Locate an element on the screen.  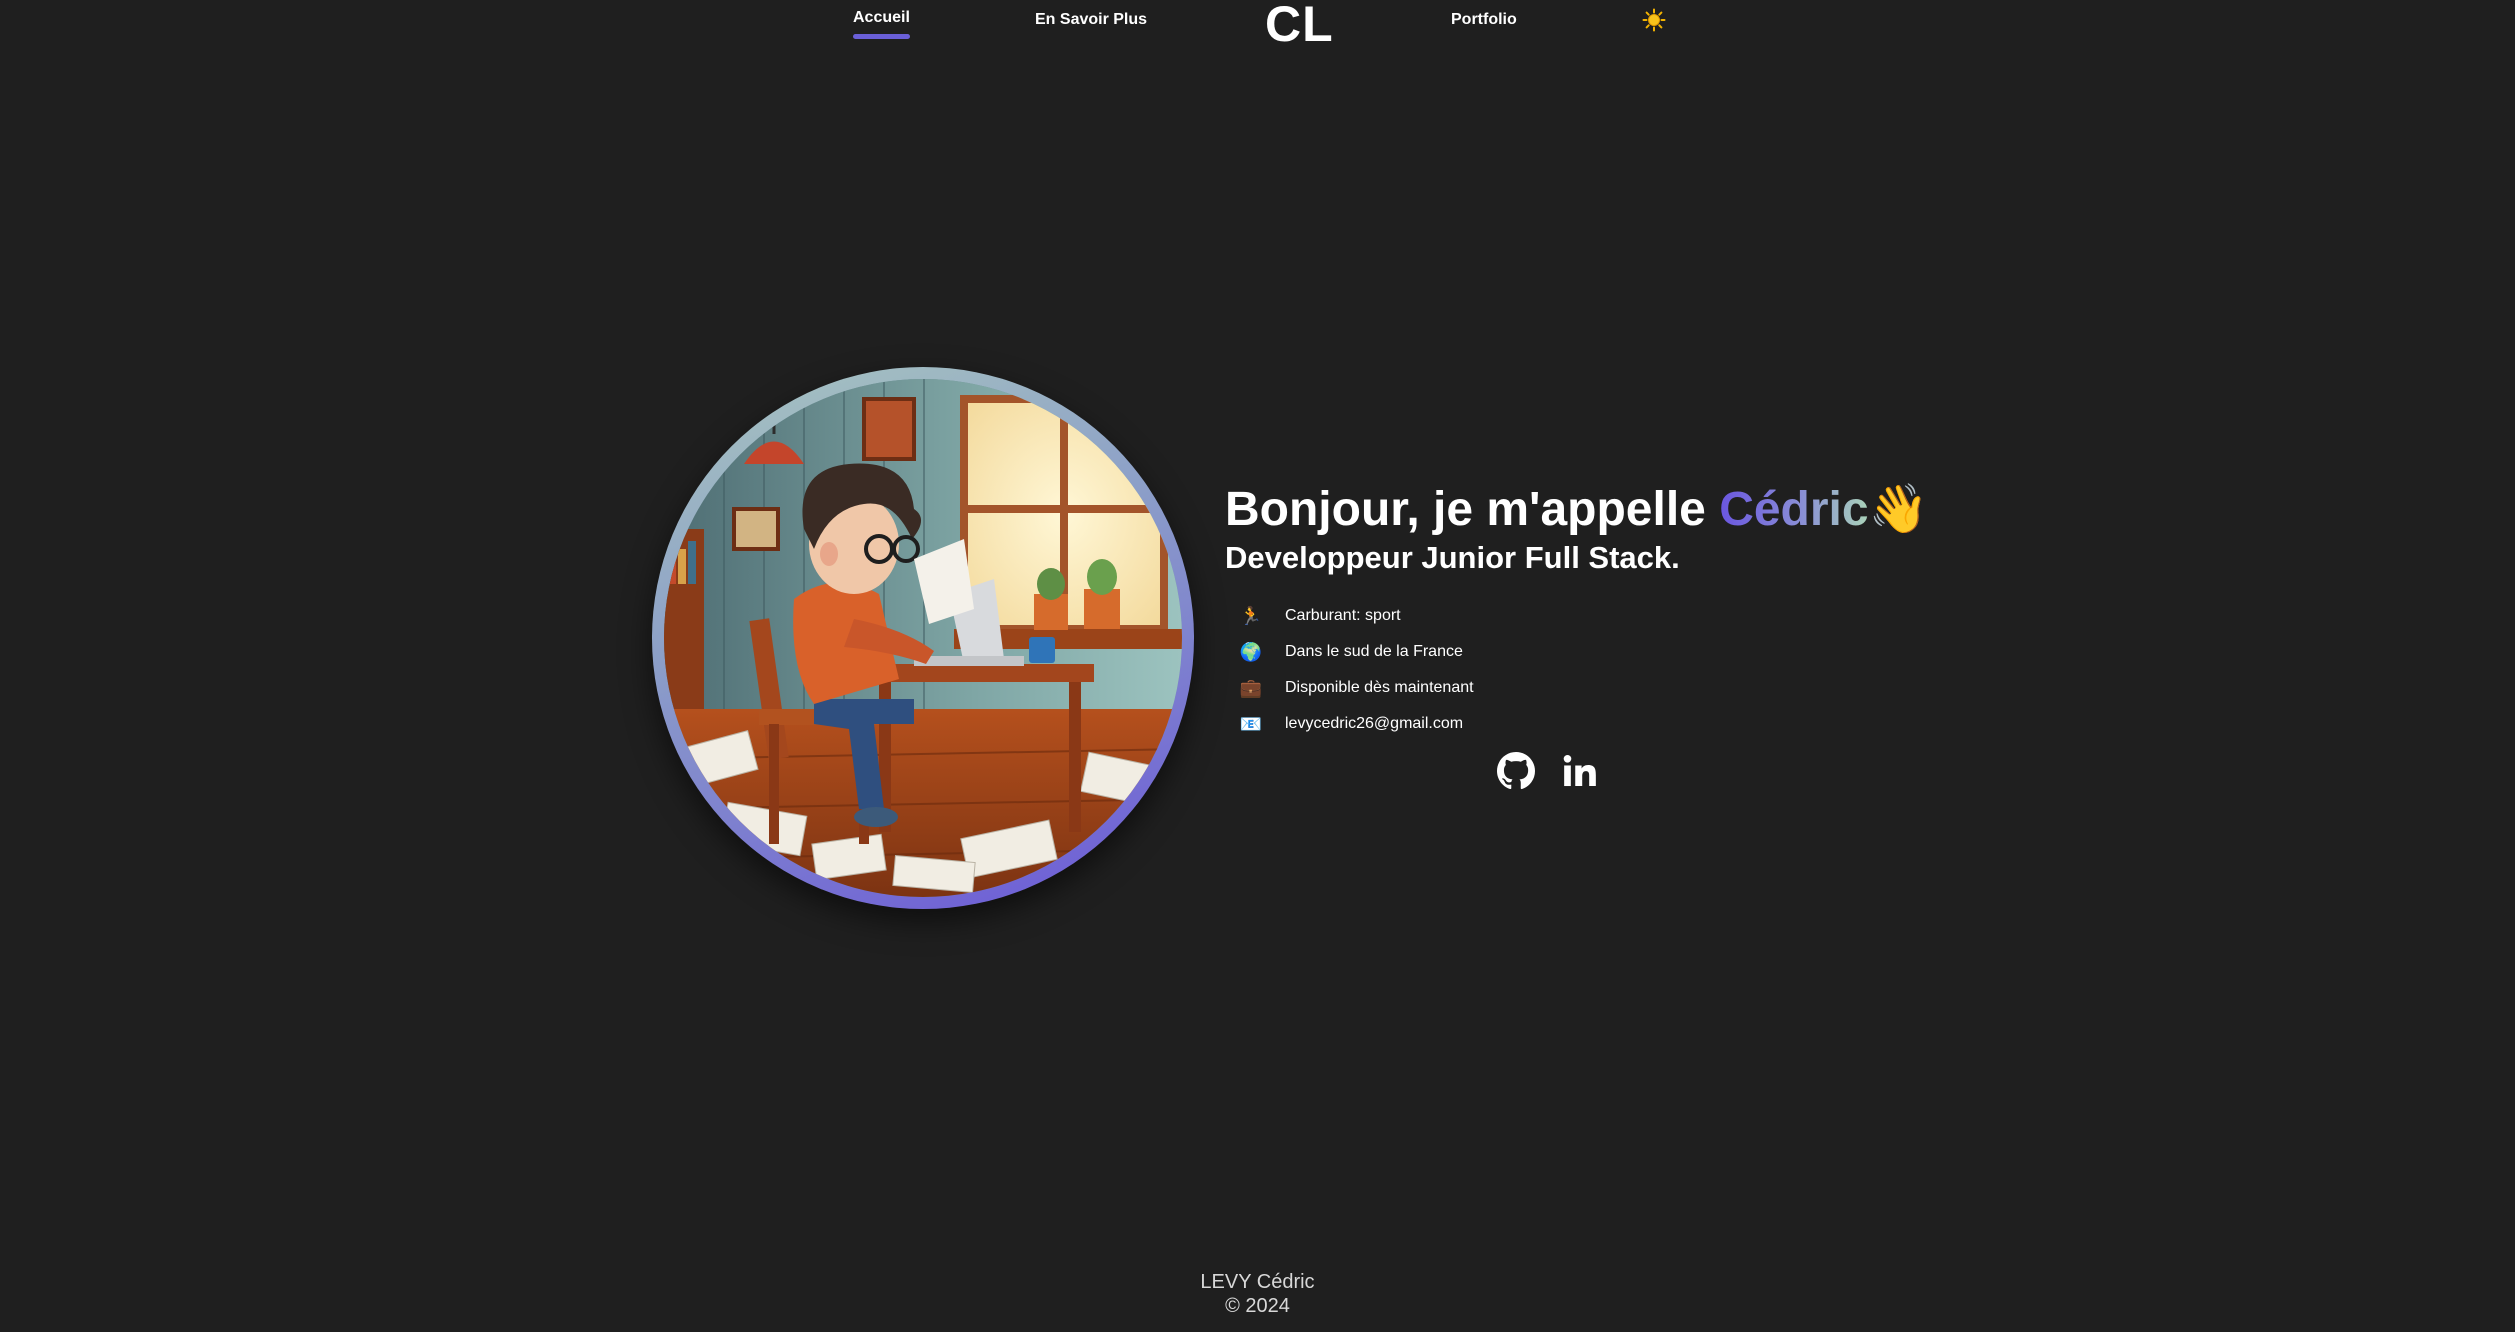
nav-item-portfolio: Portfolio is located at coordinates (1484, 20).